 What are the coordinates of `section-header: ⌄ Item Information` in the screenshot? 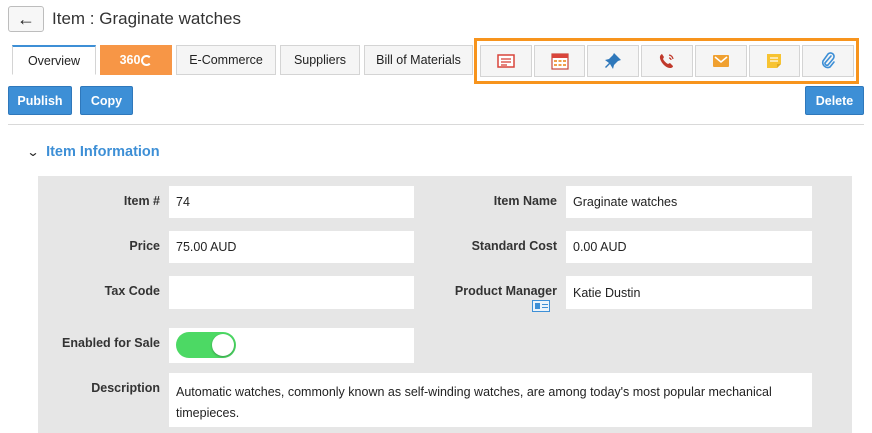 It's located at (93, 152).